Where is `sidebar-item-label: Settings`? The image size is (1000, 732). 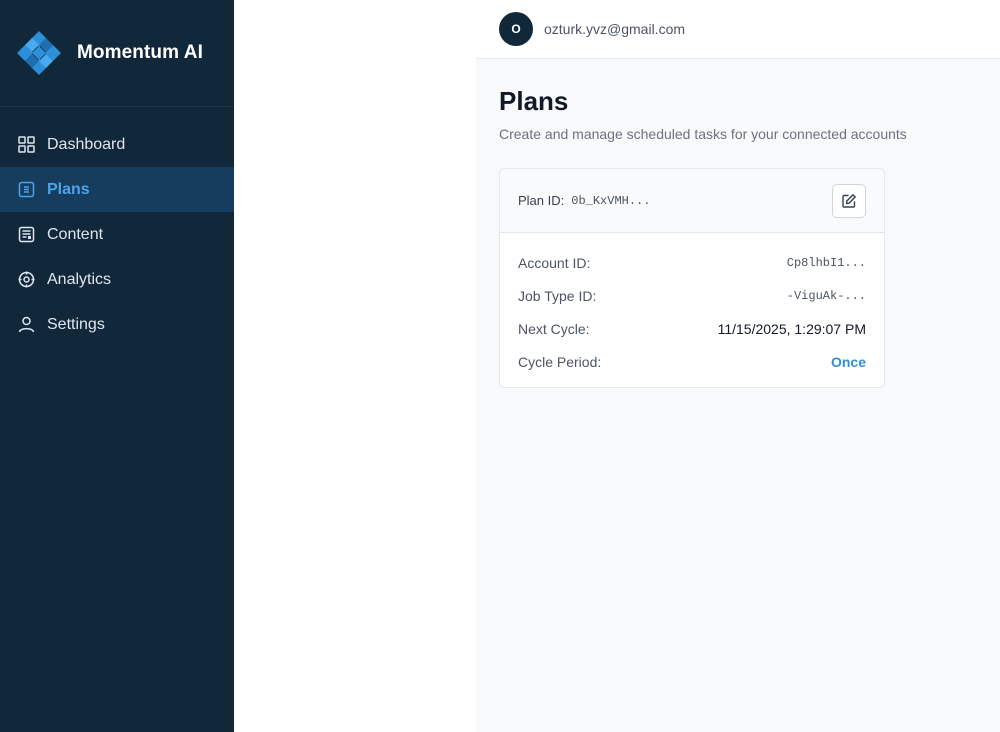
sidebar-item-label: Settings is located at coordinates (76, 324).